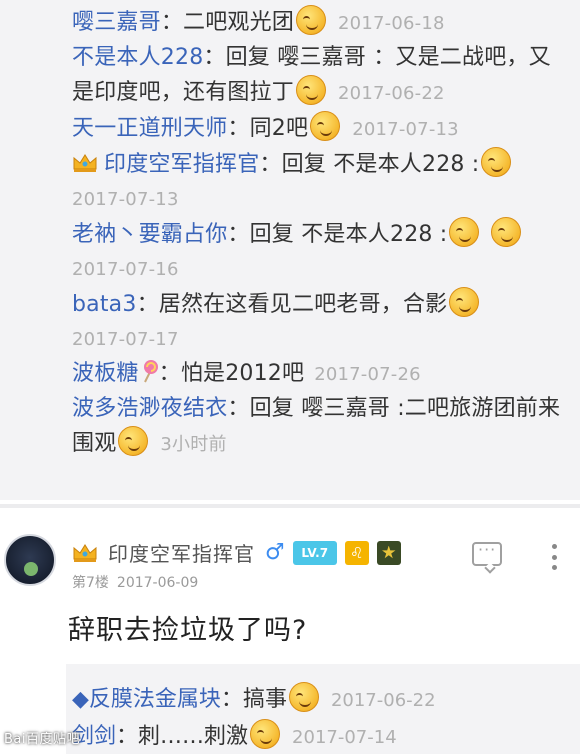 This screenshot has width=580, height=754. Describe the element at coordinates (303, 304) in the screenshot. I see `reply-text: 居然在这看见二吧老哥，合影` at that location.